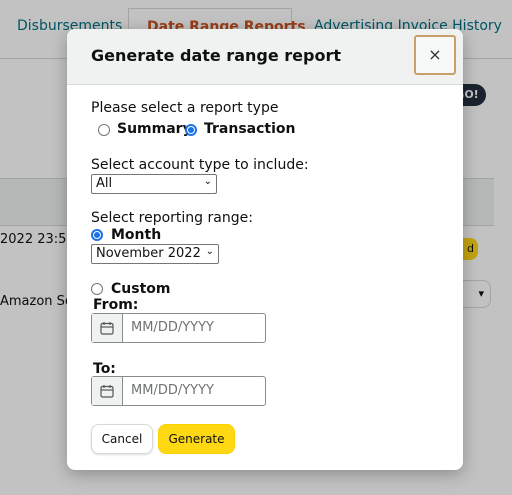 The height and width of the screenshot is (495, 512). What do you see at coordinates (154, 184) in the screenshot?
I see `account-type-select: All ⌄` at bounding box center [154, 184].